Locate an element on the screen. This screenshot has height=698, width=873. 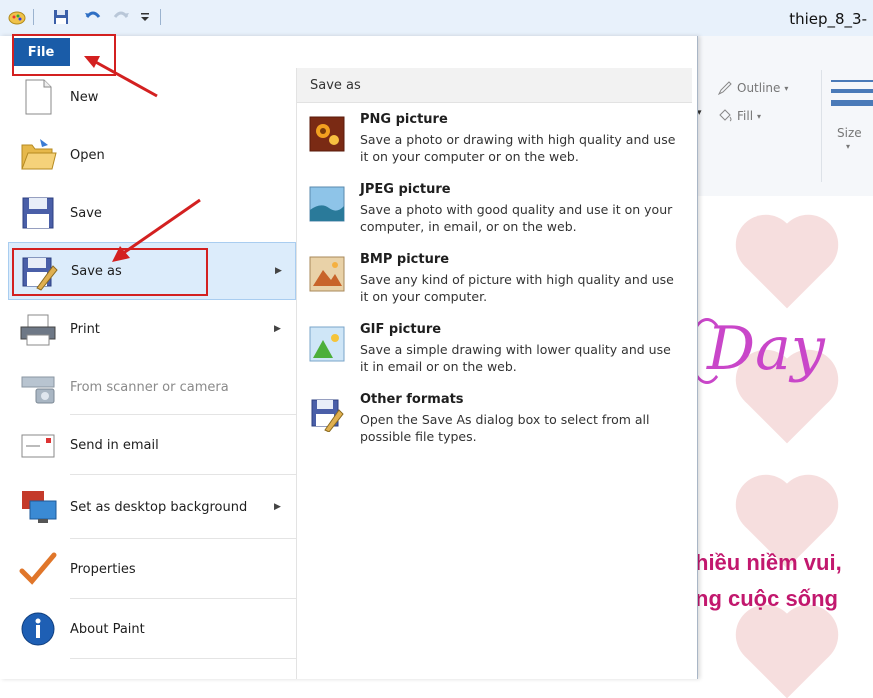
menu-item-open: Open is located at coordinates (152, 155).